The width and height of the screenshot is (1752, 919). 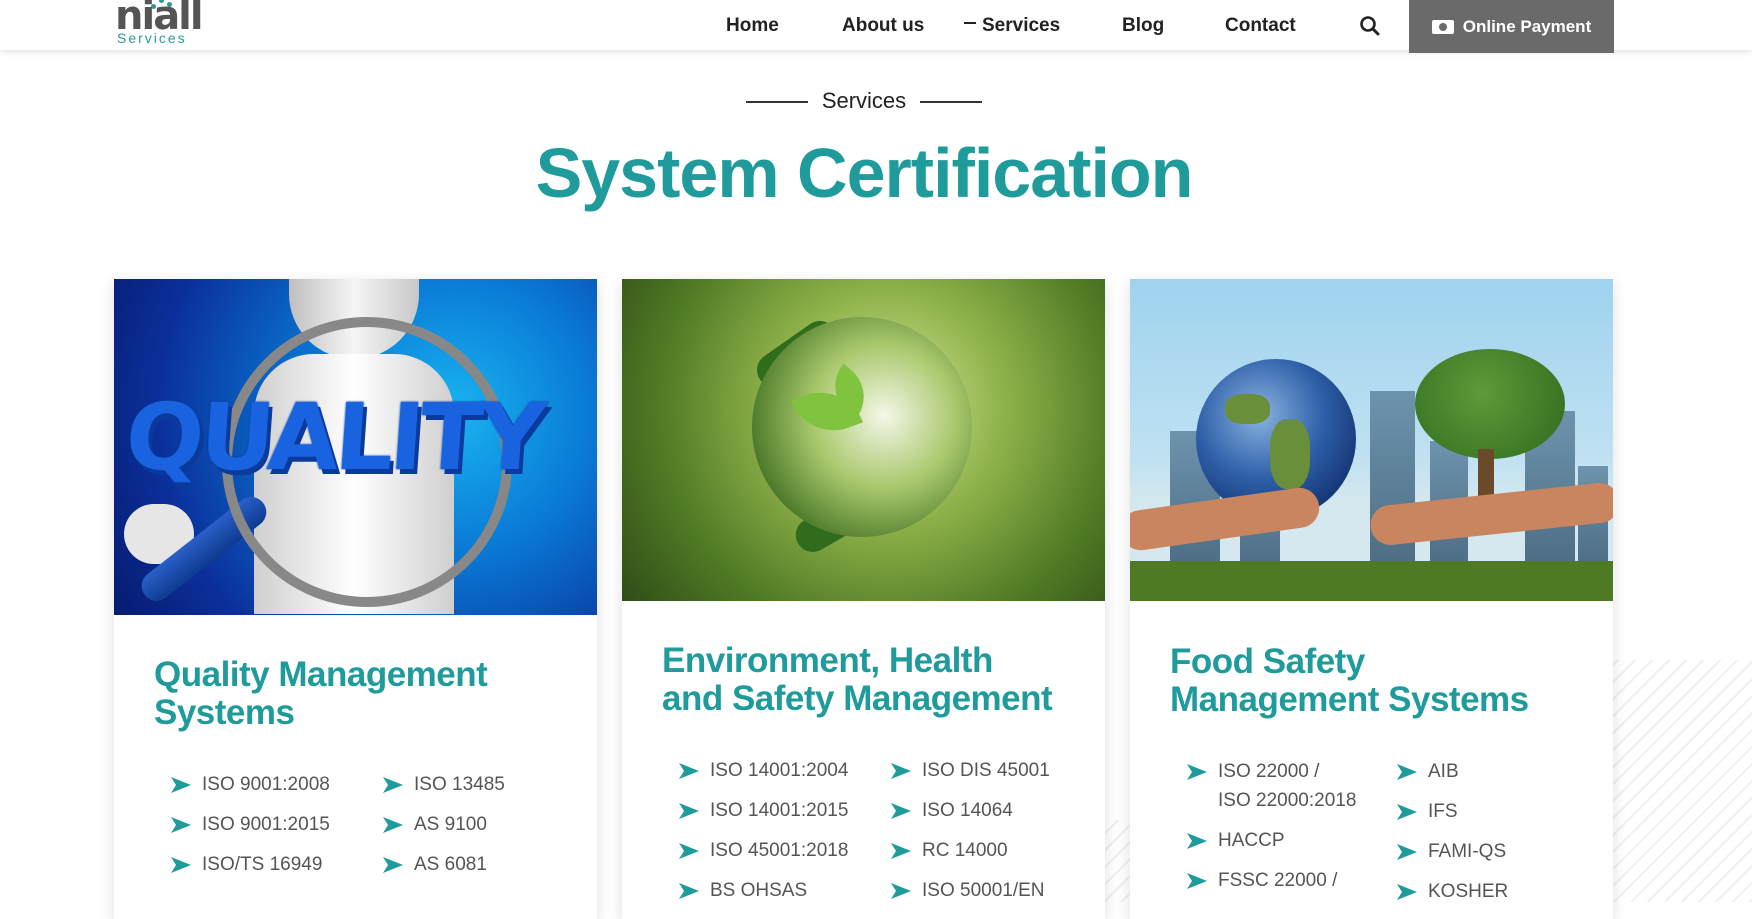 What do you see at coordinates (1143, 26) in the screenshot?
I see `nav-blog: Blog` at bounding box center [1143, 26].